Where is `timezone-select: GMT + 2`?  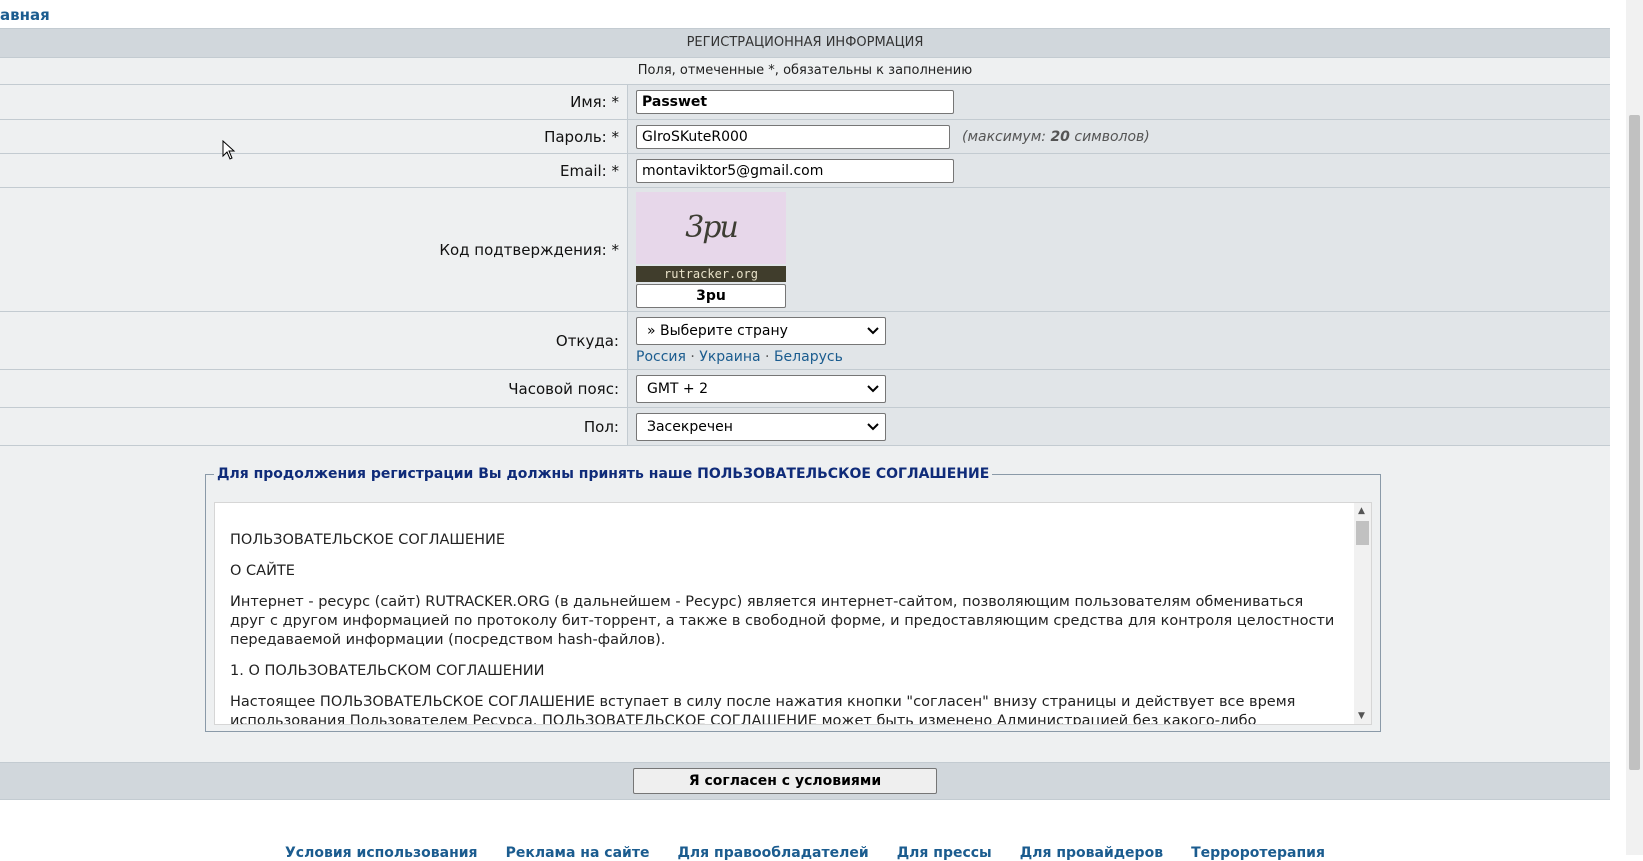 timezone-select: GMT + 2 is located at coordinates (761, 388).